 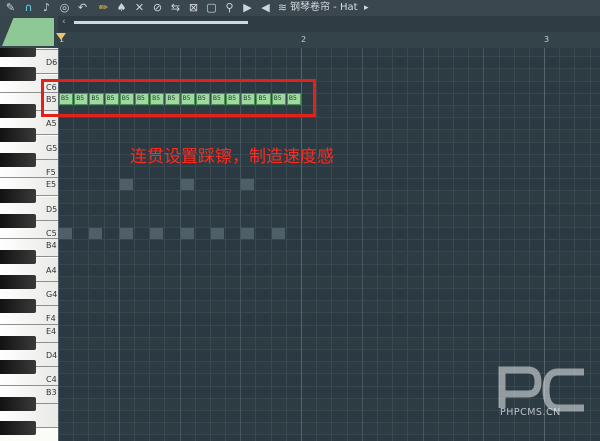 What do you see at coordinates (51, 185) in the screenshot?
I see `key-label-e5: E5` at bounding box center [51, 185].